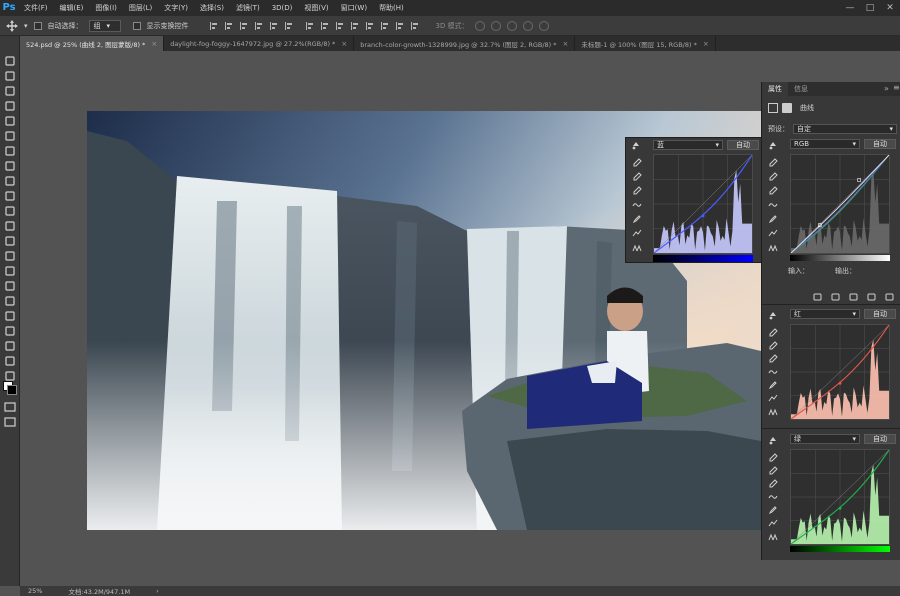 This screenshot has width=900, height=596. I want to click on chevron-down-icon: ▾, so click(26, 26).